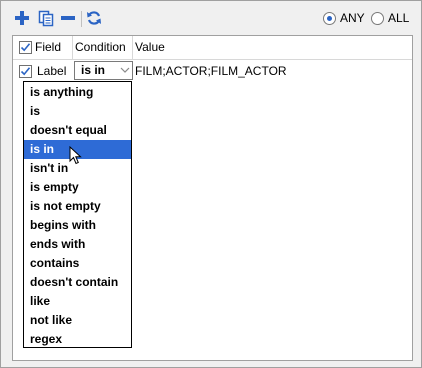 This screenshot has width=422, height=368. What do you see at coordinates (77, 301) in the screenshot?
I see `dropdown-option: like` at bounding box center [77, 301].